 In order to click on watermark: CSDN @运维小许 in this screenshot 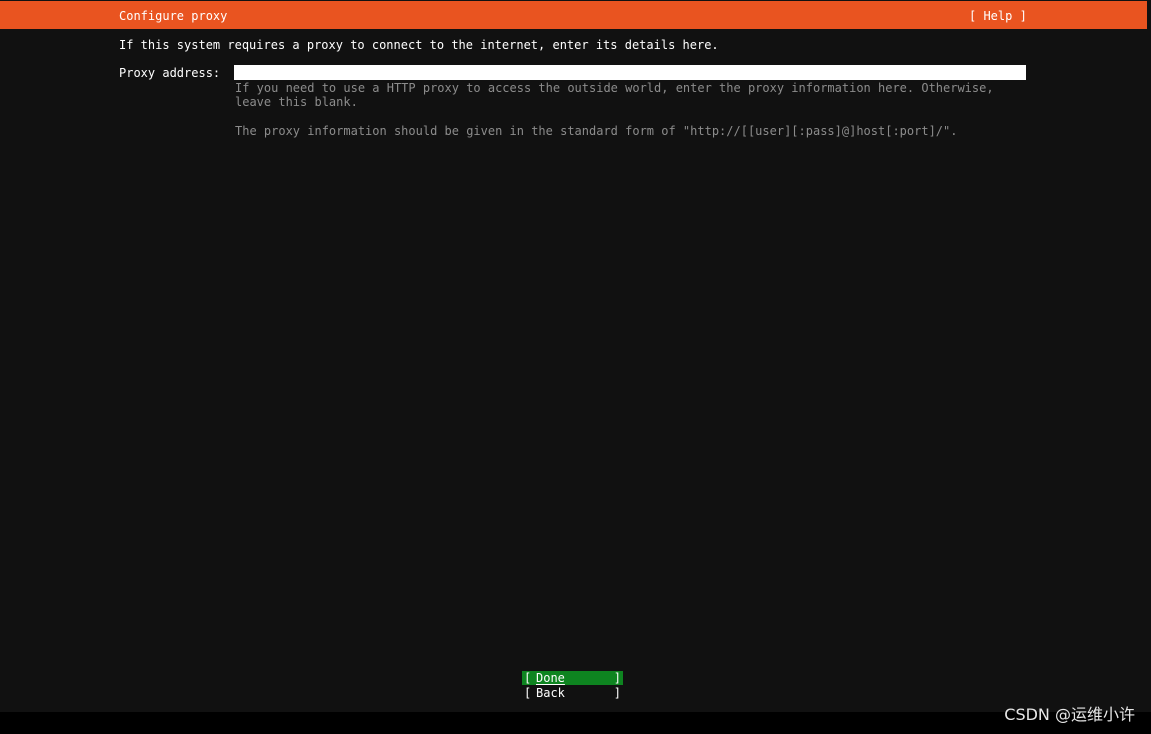, I will do `click(1069, 714)`.